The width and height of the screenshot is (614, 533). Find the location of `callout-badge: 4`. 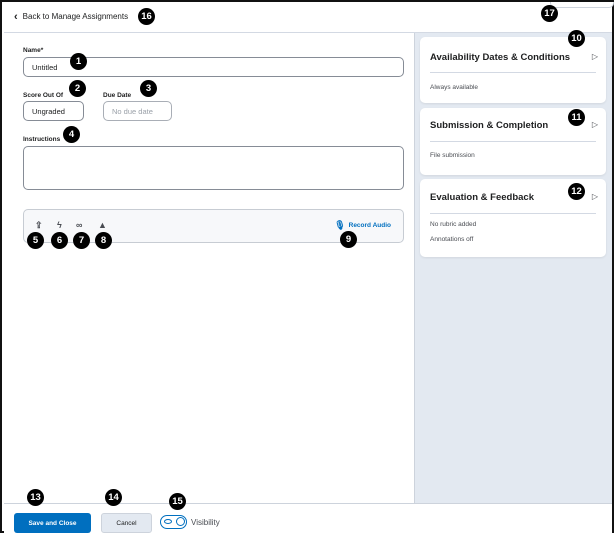

callout-badge: 4 is located at coordinates (71, 134).